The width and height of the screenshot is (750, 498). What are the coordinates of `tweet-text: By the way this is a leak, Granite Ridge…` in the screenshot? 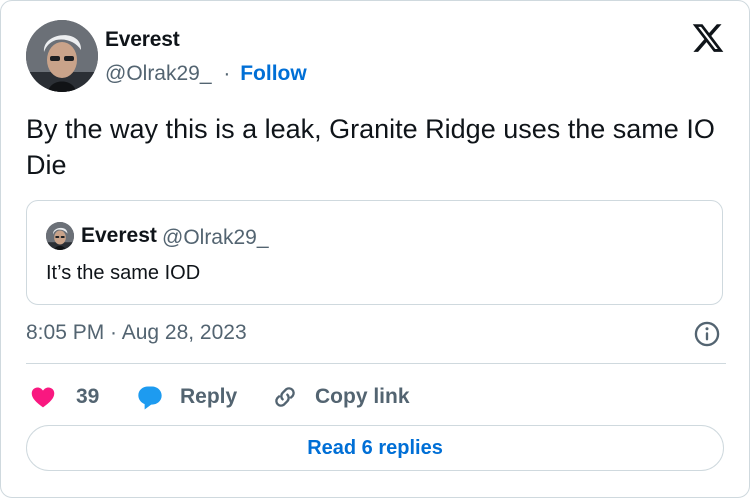 It's located at (370, 147).